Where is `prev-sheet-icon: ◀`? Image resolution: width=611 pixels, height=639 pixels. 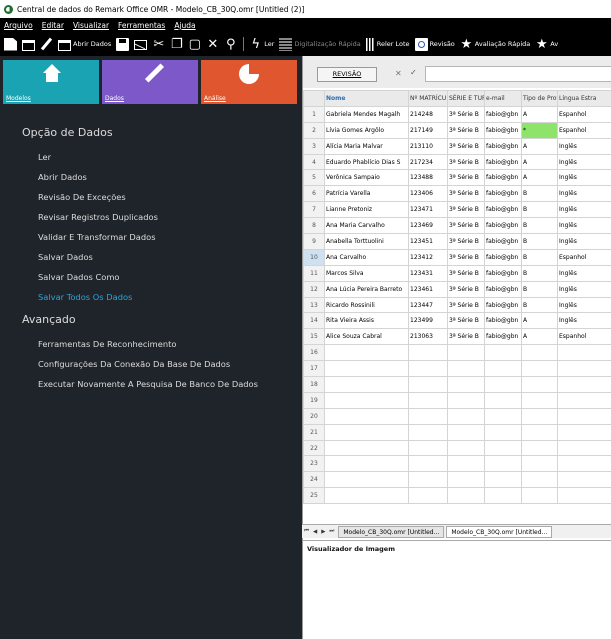
prev-sheet-icon: ◀ is located at coordinates (315, 532).